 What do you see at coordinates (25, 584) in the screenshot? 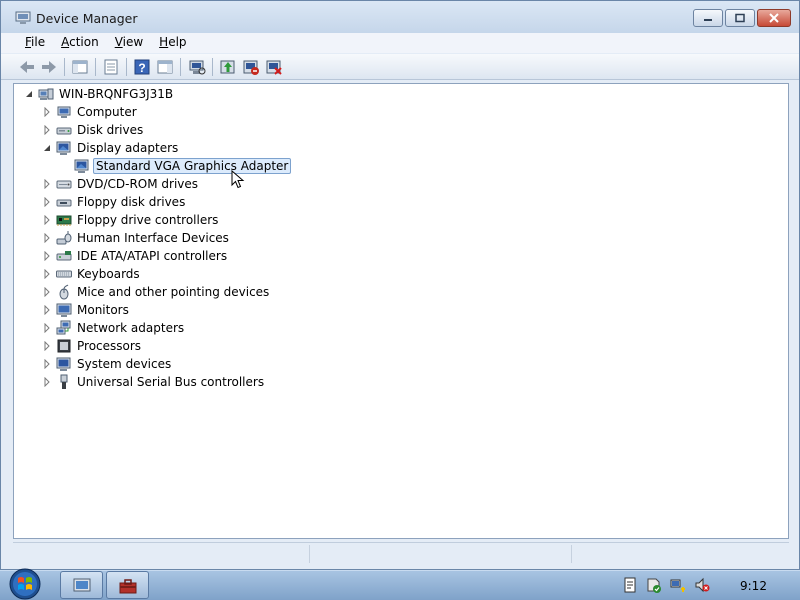
I see `start-button` at bounding box center [25, 584].